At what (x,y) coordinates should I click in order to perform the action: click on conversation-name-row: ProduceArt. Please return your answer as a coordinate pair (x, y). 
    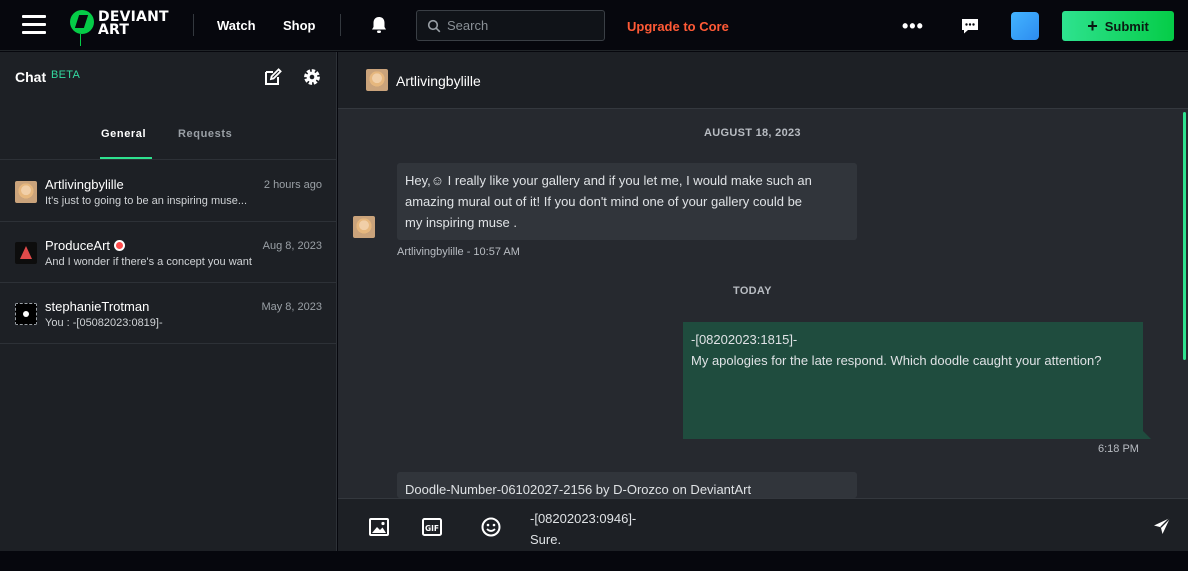
    Looking at the image, I should click on (85, 245).